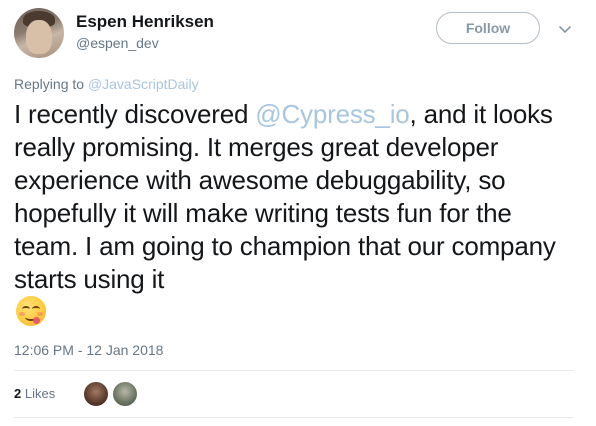 This screenshot has height=426, width=596. Describe the element at coordinates (40, 393) in the screenshot. I see `likes-label: Likes` at that location.